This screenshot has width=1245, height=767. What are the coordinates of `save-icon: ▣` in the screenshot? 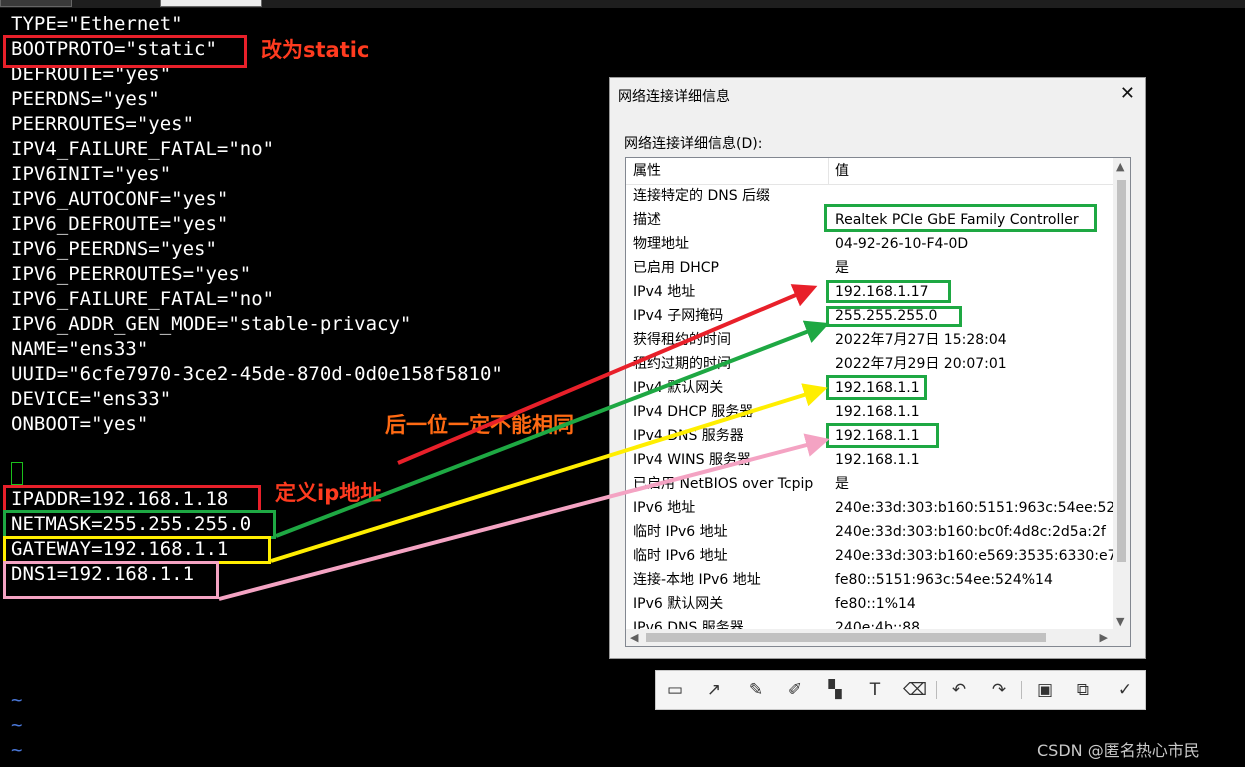 It's located at (1045, 690).